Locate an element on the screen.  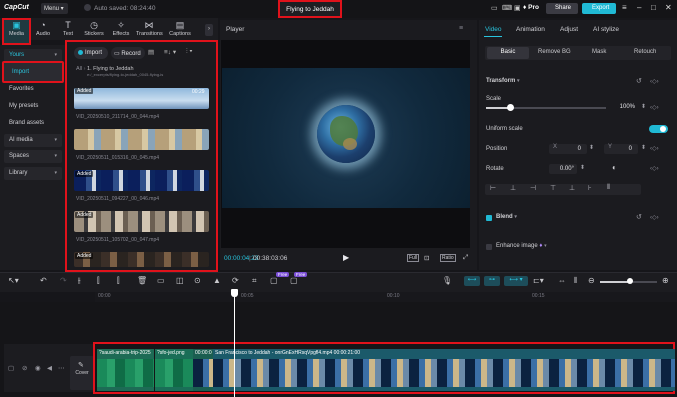
tab-adjust: Adjust is located at coordinates (569, 29).